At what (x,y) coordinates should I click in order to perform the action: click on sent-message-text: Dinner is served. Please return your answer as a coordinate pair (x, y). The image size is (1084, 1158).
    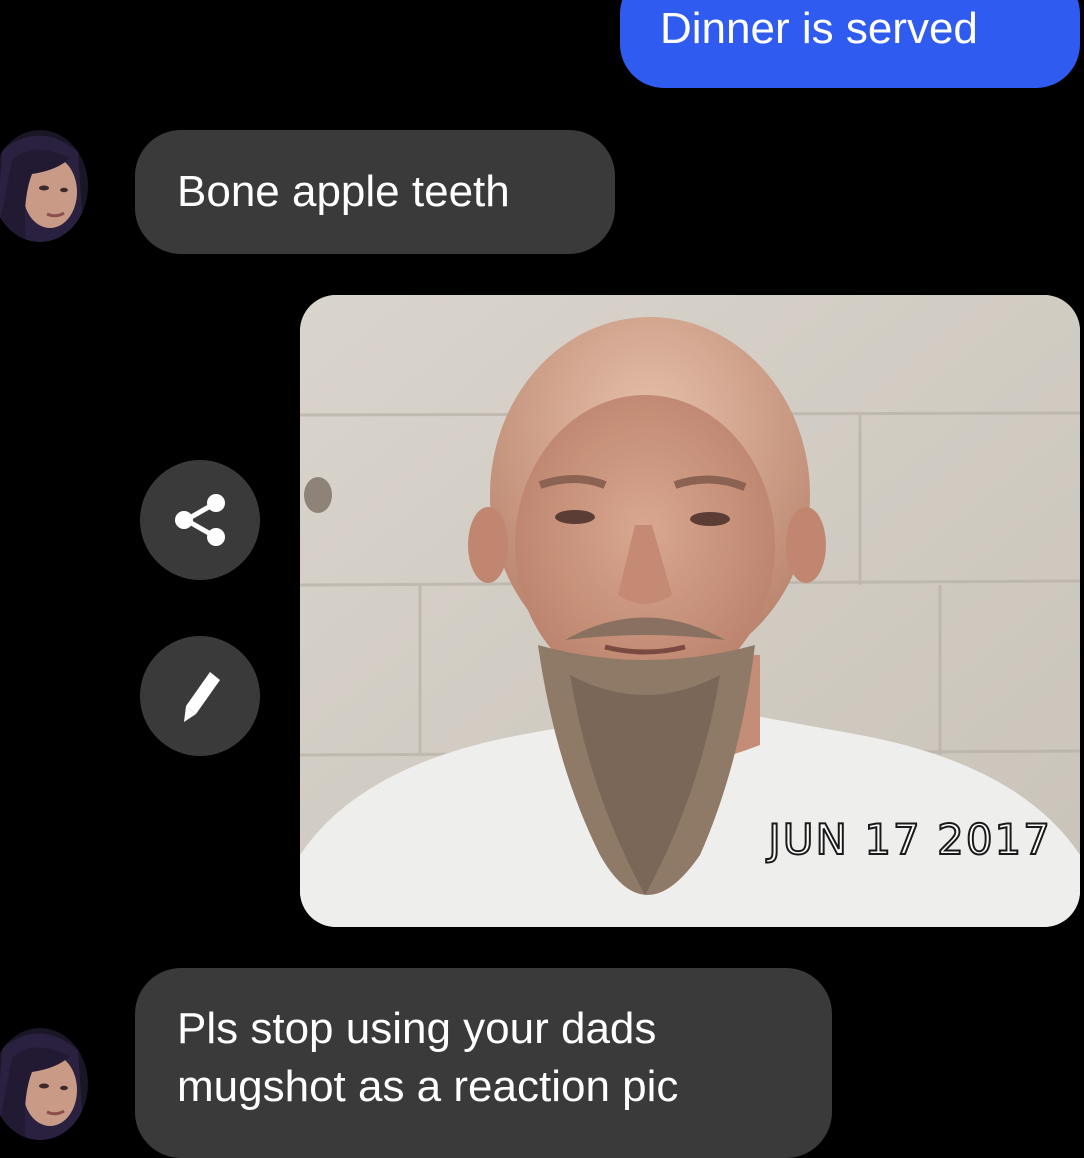
    Looking at the image, I should click on (819, 28).